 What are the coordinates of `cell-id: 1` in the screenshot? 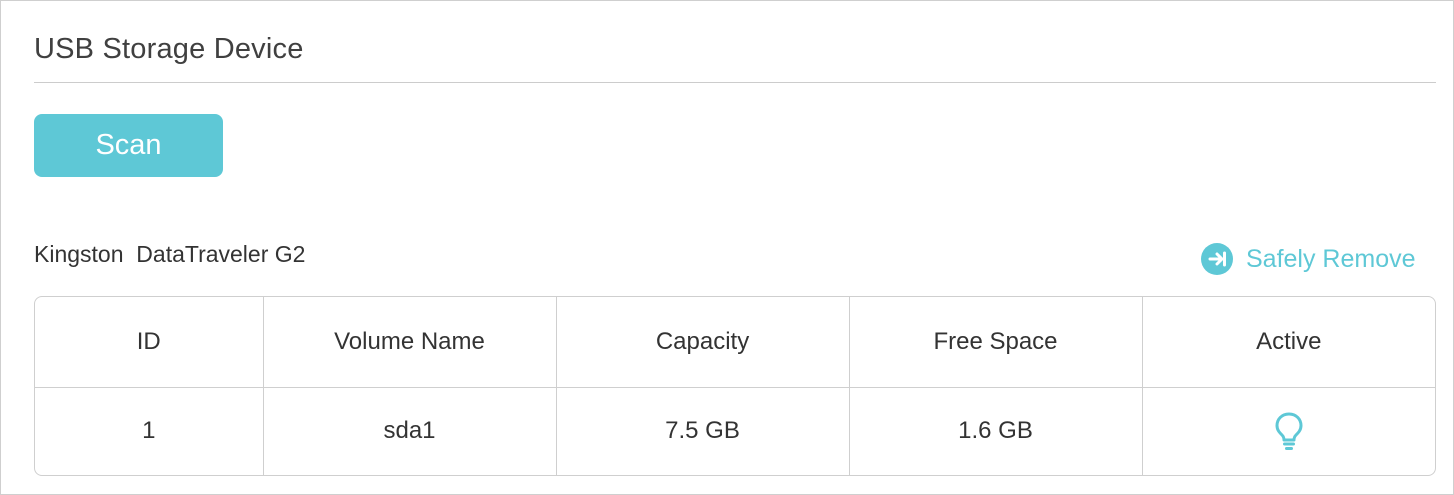 It's located at (149, 431).